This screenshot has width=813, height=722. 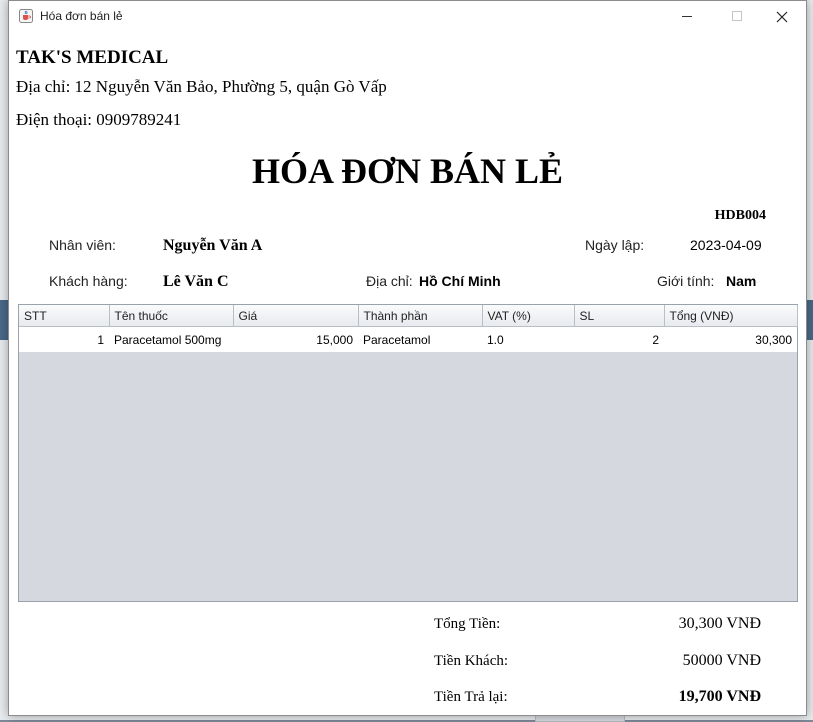 I want to click on minimize-icon, so click(x=686, y=16).